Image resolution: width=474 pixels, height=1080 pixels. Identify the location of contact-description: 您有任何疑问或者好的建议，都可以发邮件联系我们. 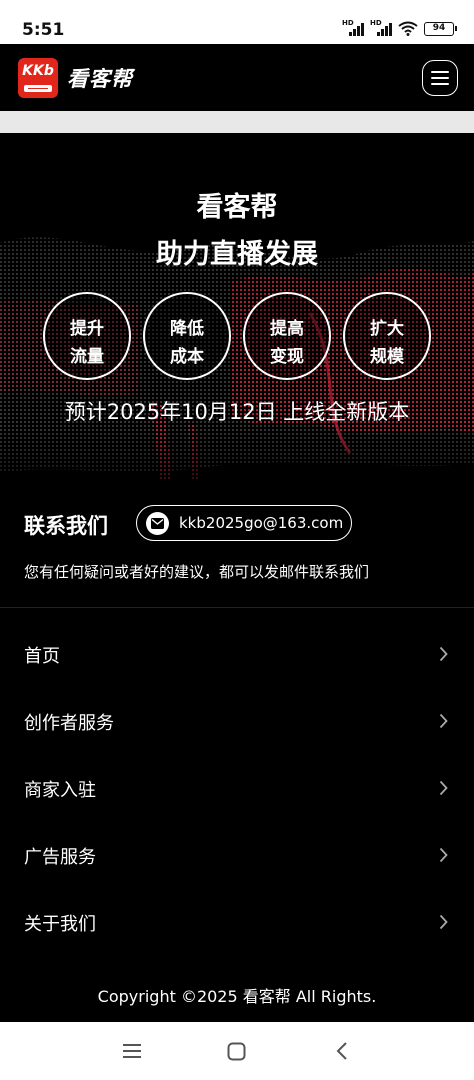
(197, 572).